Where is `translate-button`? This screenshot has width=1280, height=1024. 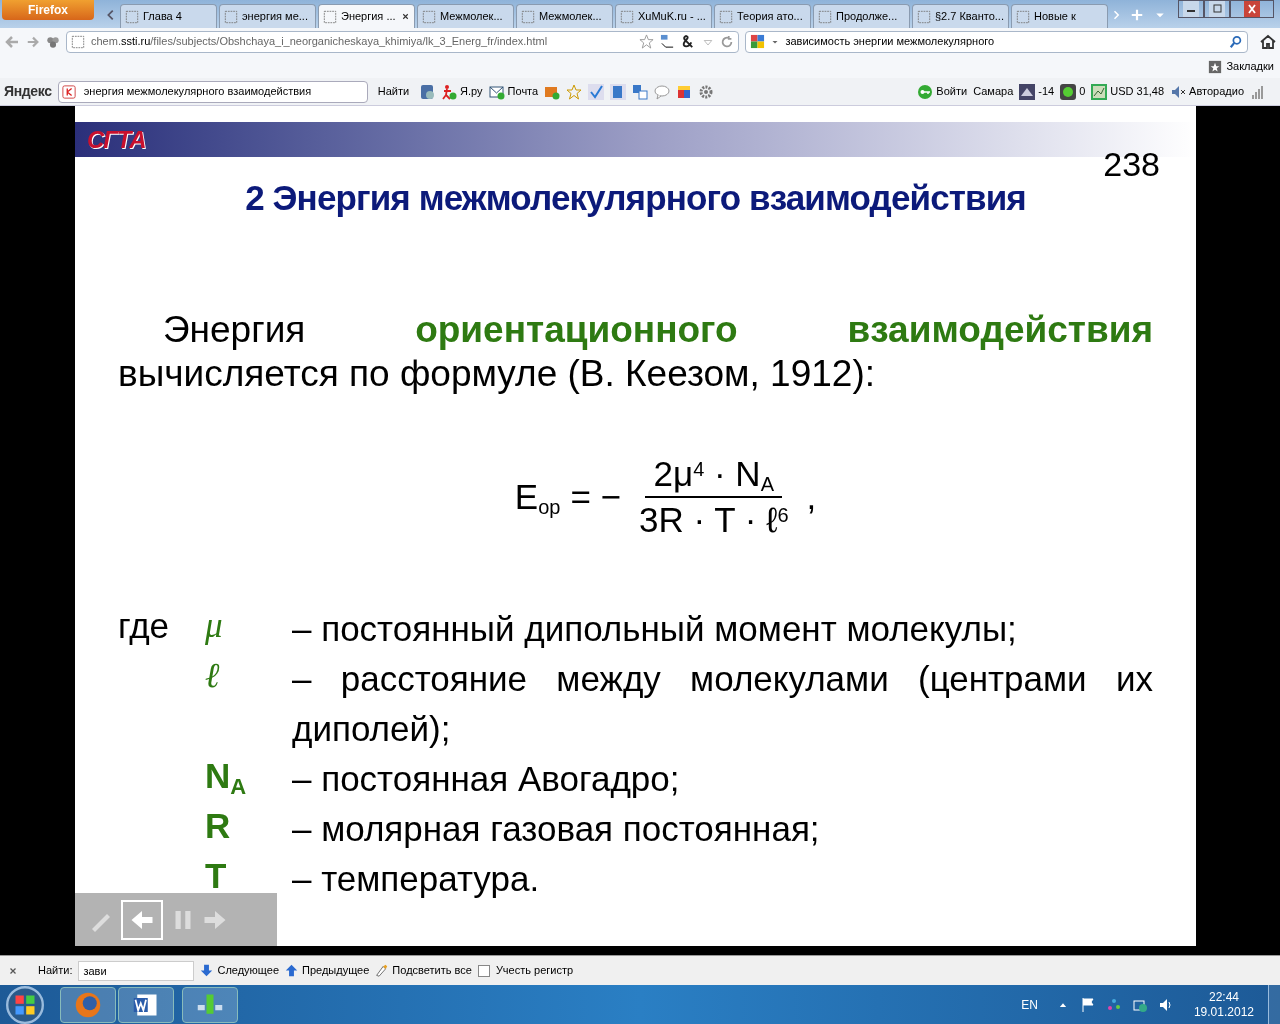 translate-button is located at coordinates (618, 91).